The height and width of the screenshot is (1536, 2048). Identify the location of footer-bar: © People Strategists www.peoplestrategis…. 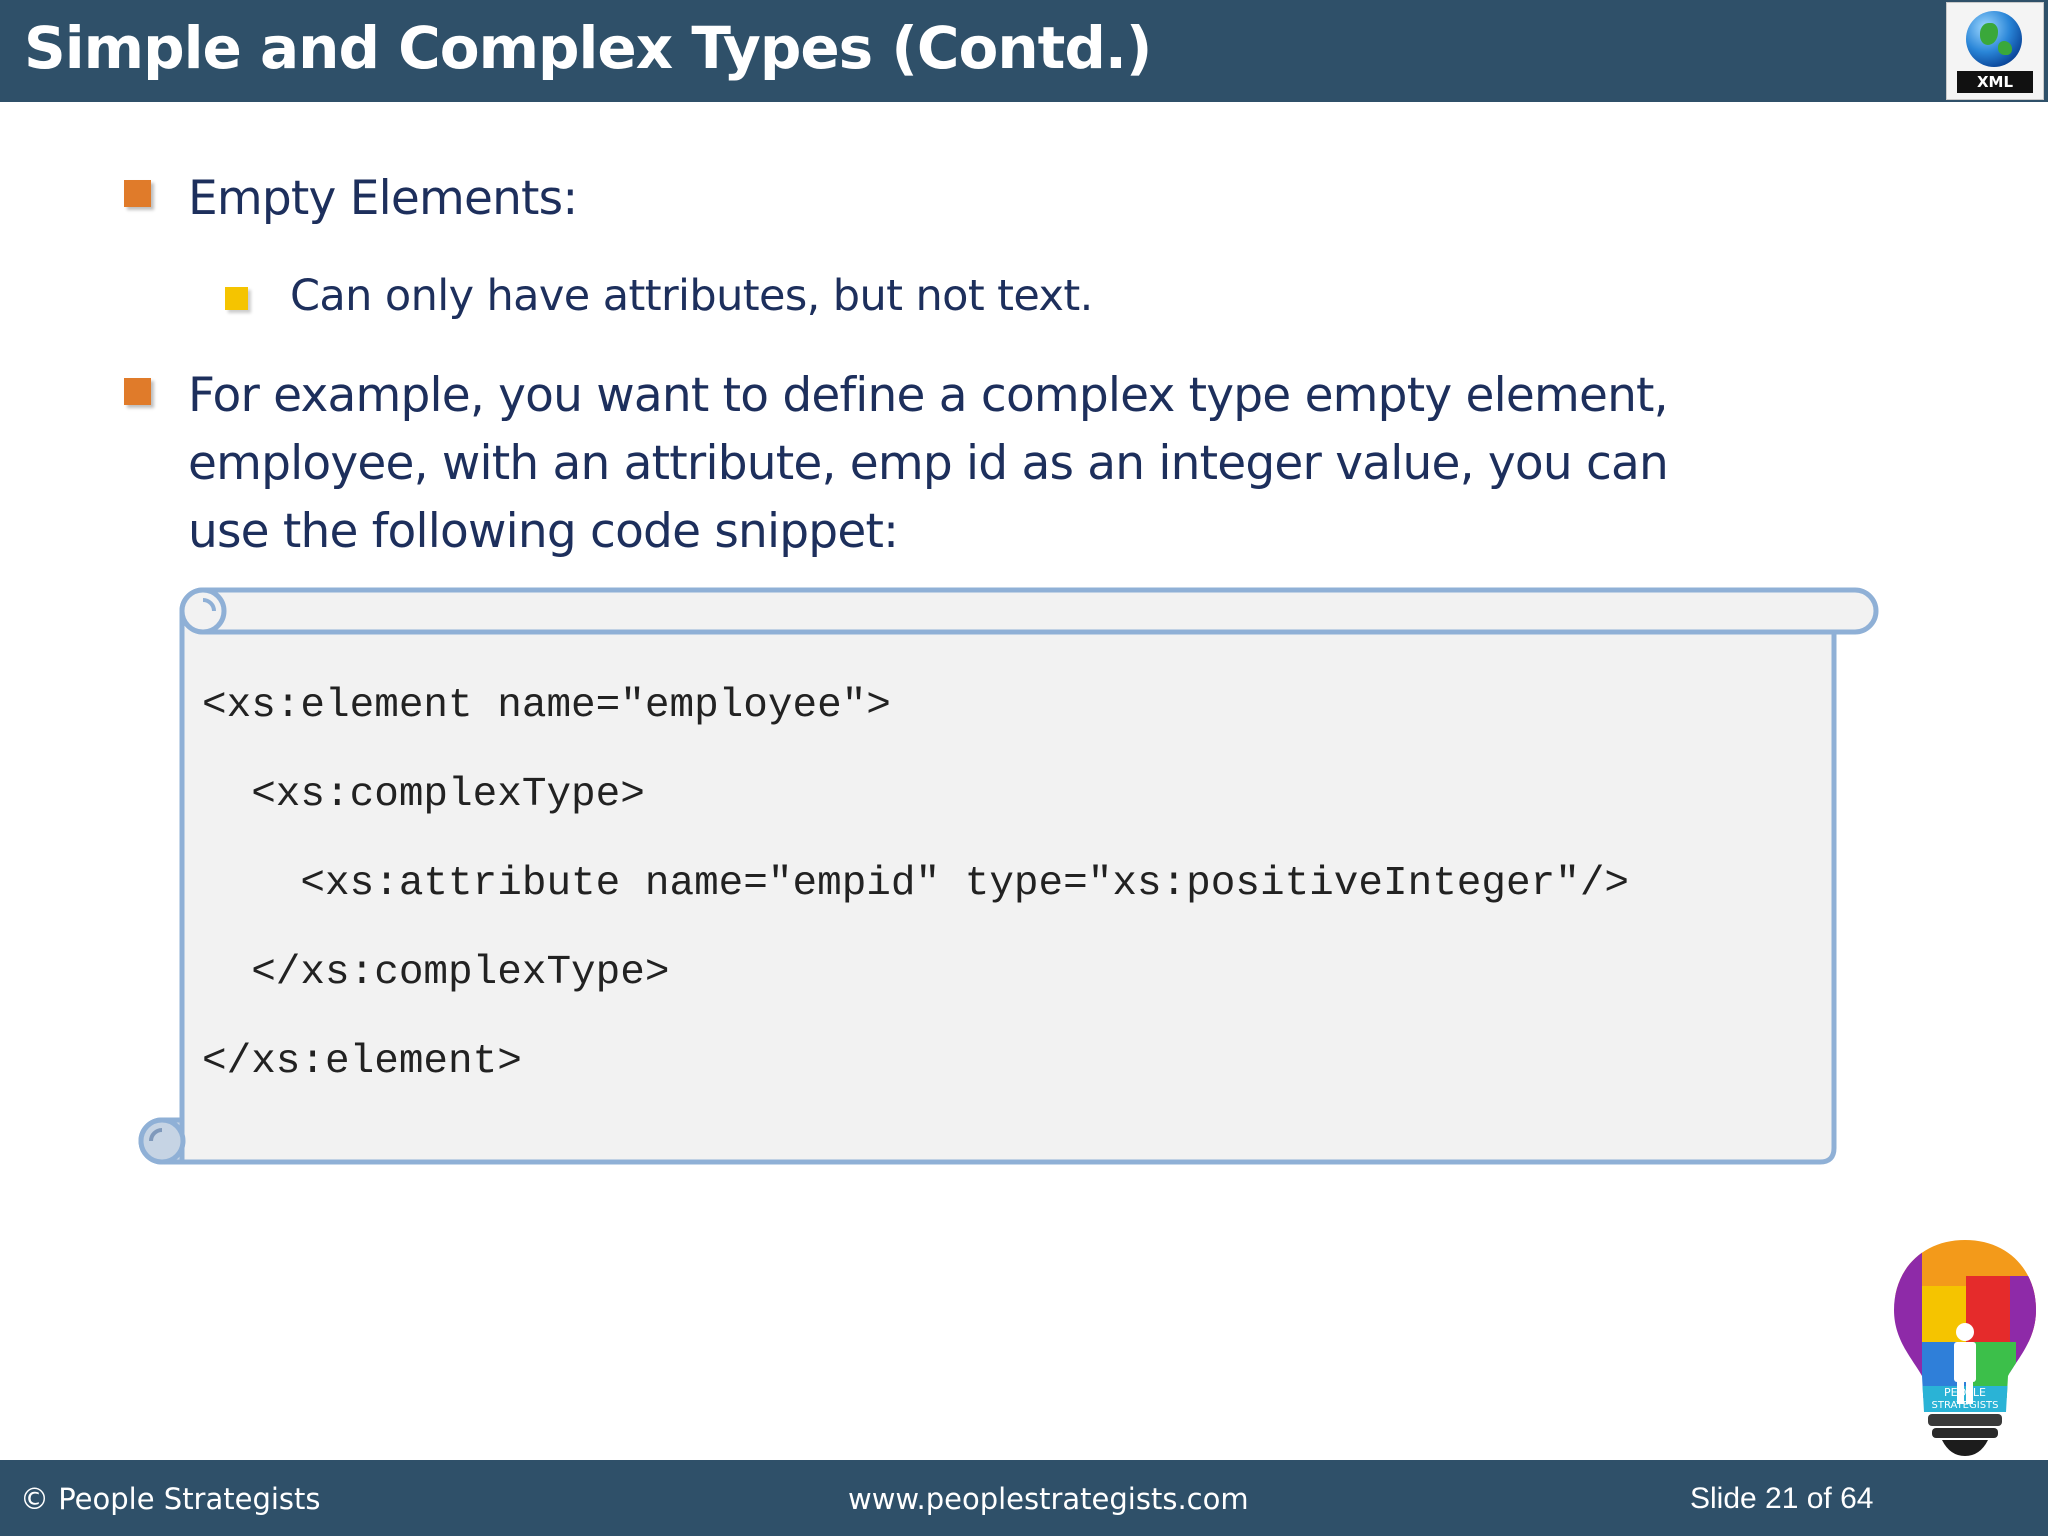
(1024, 1498).